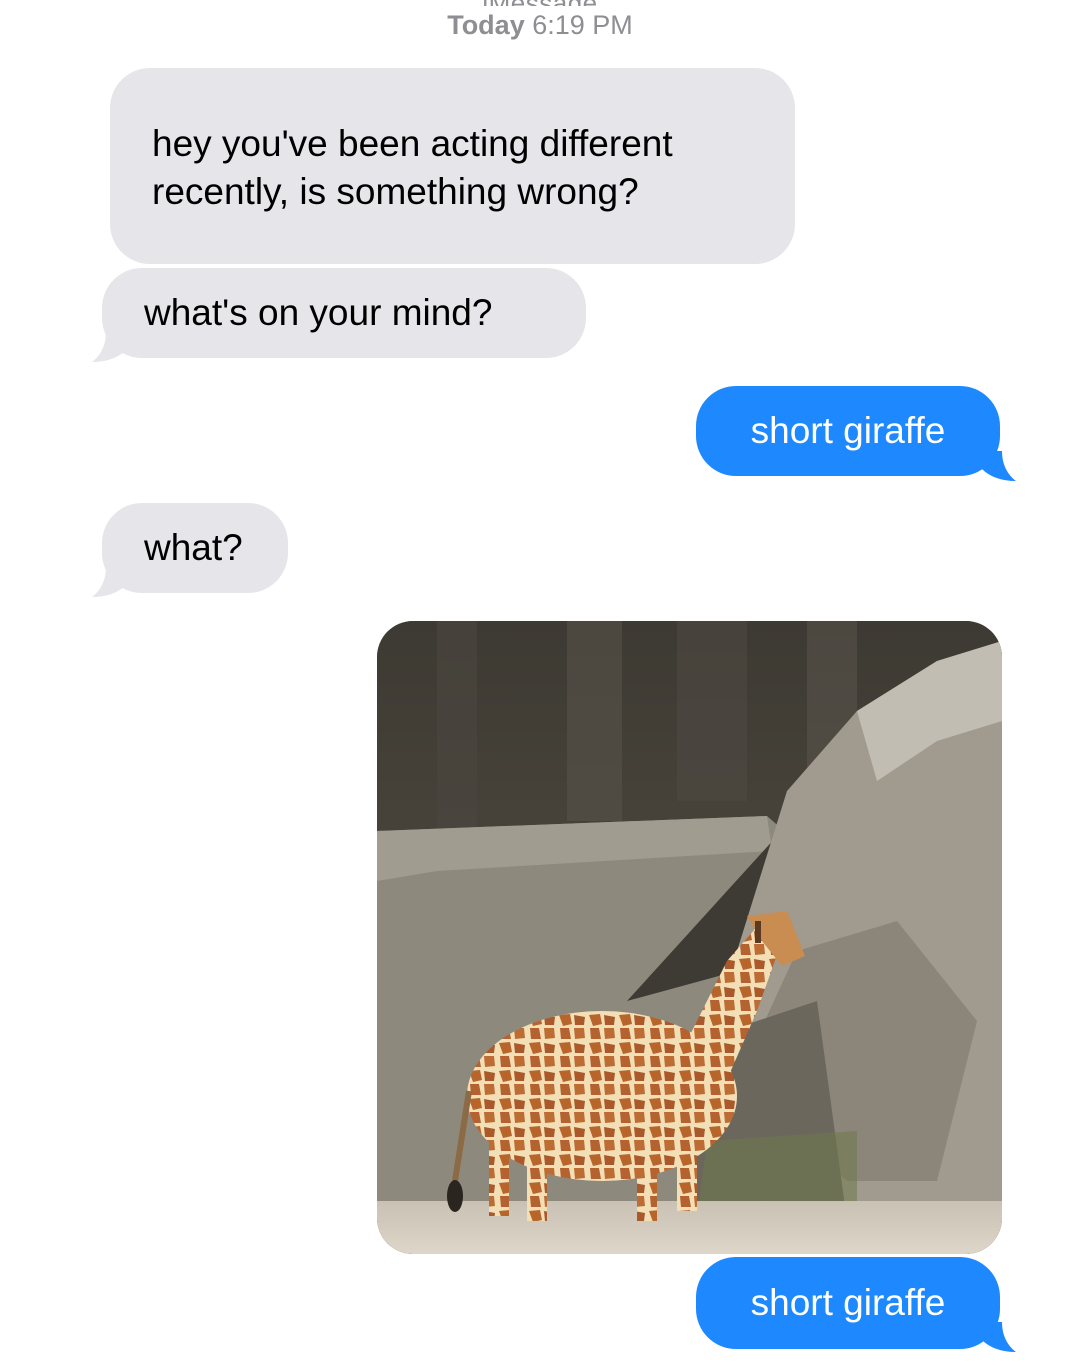  I want to click on timestamp-time: 6:19 PM, so click(582, 25).